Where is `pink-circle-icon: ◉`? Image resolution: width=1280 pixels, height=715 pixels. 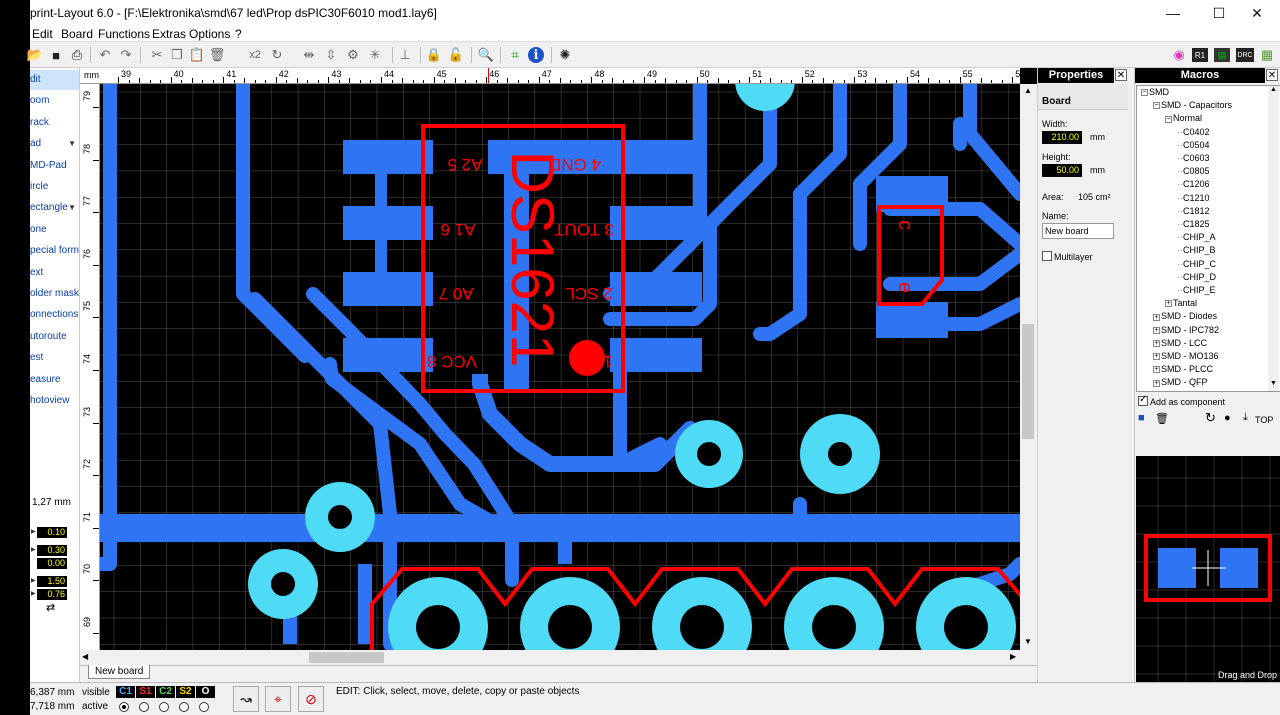 pink-circle-icon: ◉ is located at coordinates (1179, 55).